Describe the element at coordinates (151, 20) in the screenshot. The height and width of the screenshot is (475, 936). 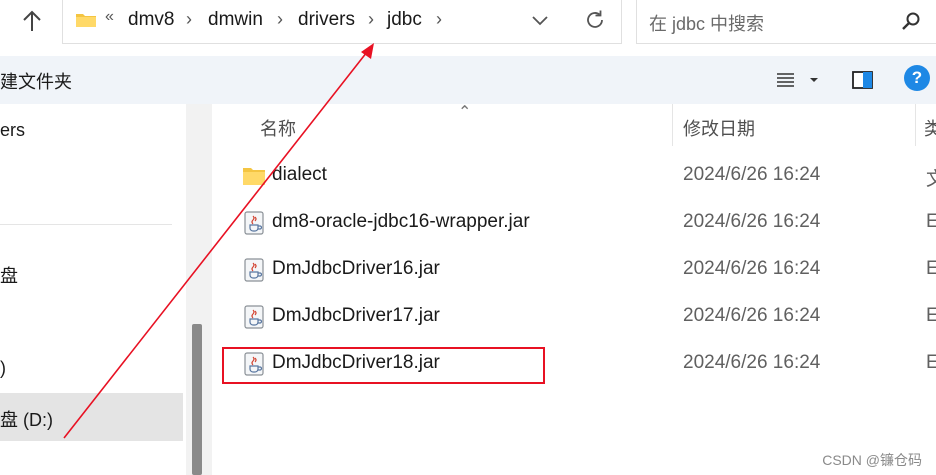
I see `breadcrumb-dmv8: dmv8` at that location.